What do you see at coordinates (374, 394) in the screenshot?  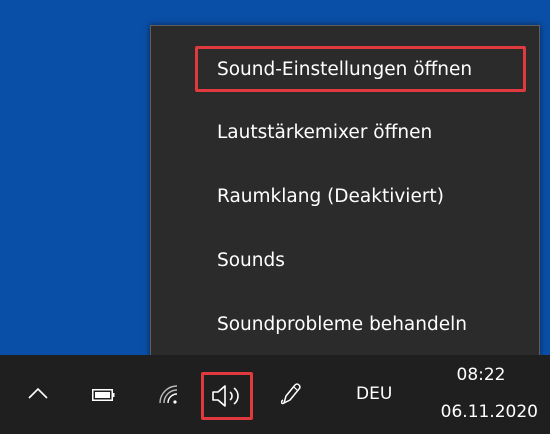 I see `input-language-indicator: DEU` at bounding box center [374, 394].